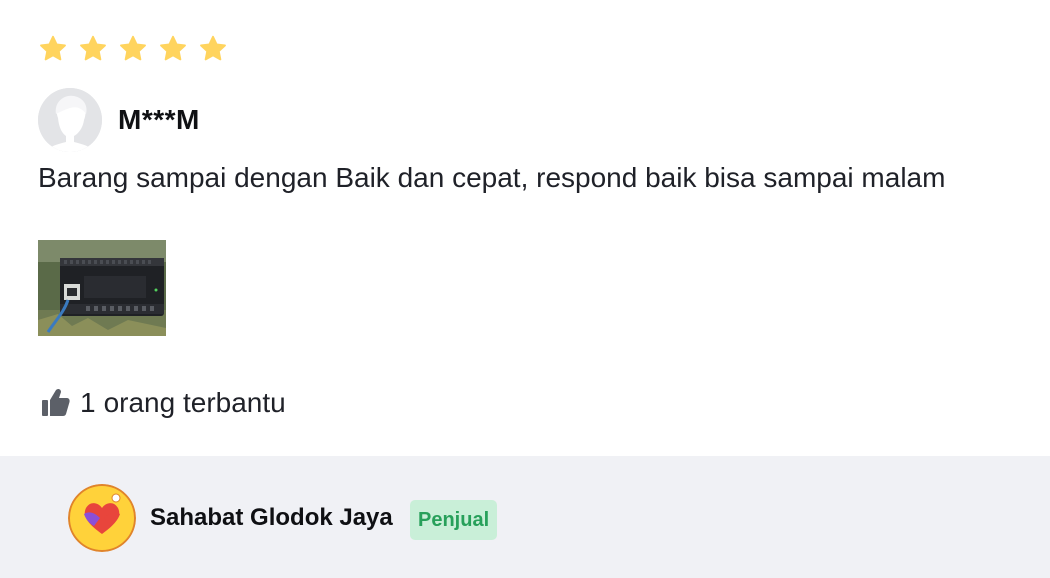  I want to click on review-photo, so click(102, 288).